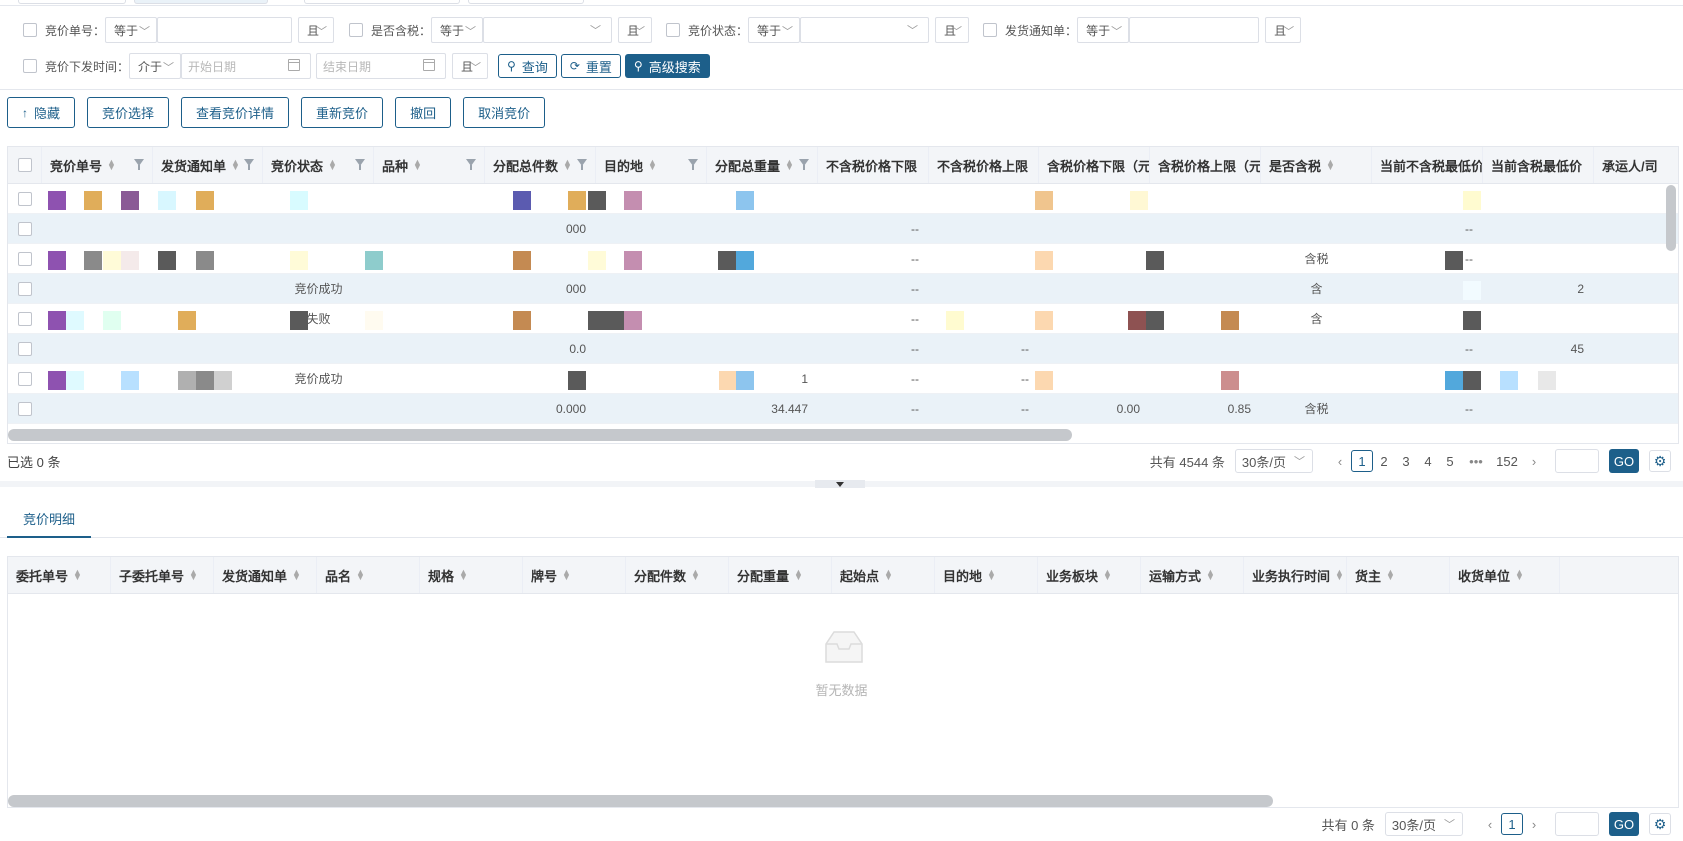 Image resolution: width=1683 pixels, height=841 pixels. Describe the element at coordinates (97, 165) in the screenshot. I see `col-bid-no: 竞价单号 ▲ ▼` at that location.